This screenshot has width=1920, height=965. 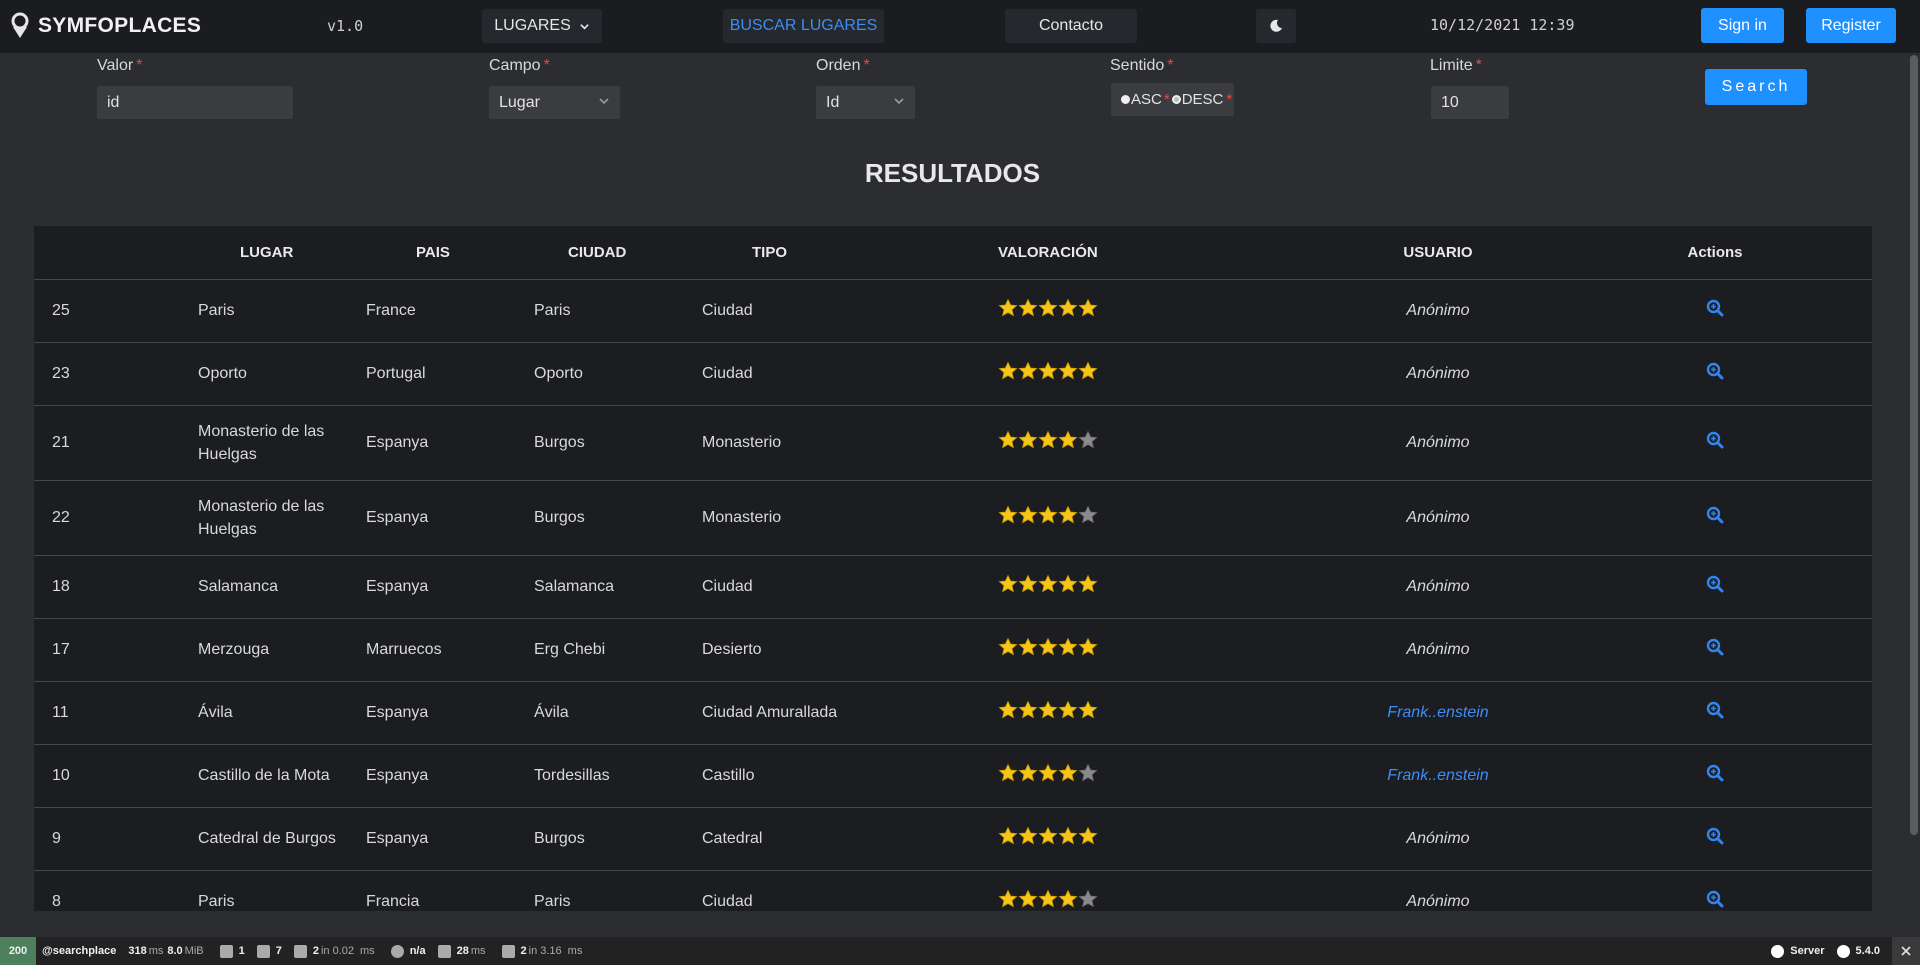 What do you see at coordinates (618, 518) in the screenshot?
I see `cell-ciudad: Burgos` at bounding box center [618, 518].